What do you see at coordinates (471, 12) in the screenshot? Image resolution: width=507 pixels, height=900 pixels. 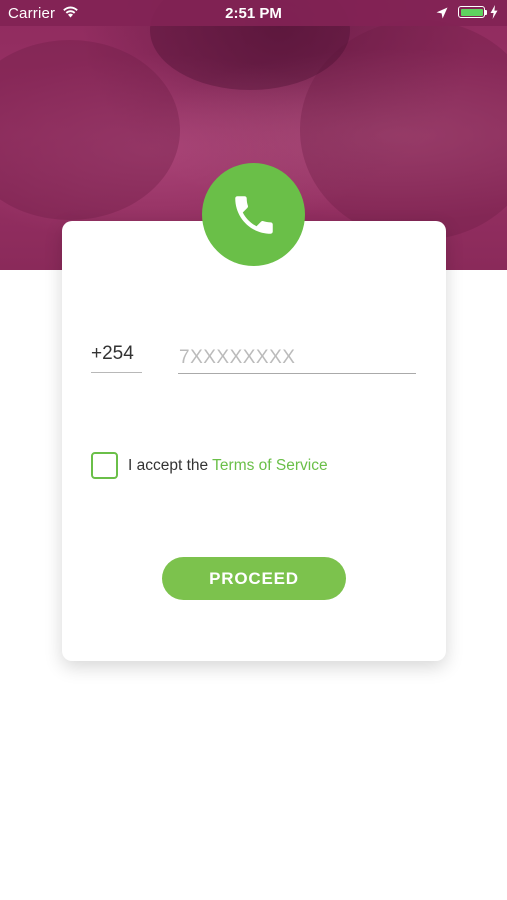 I see `battery-full-icon` at bounding box center [471, 12].